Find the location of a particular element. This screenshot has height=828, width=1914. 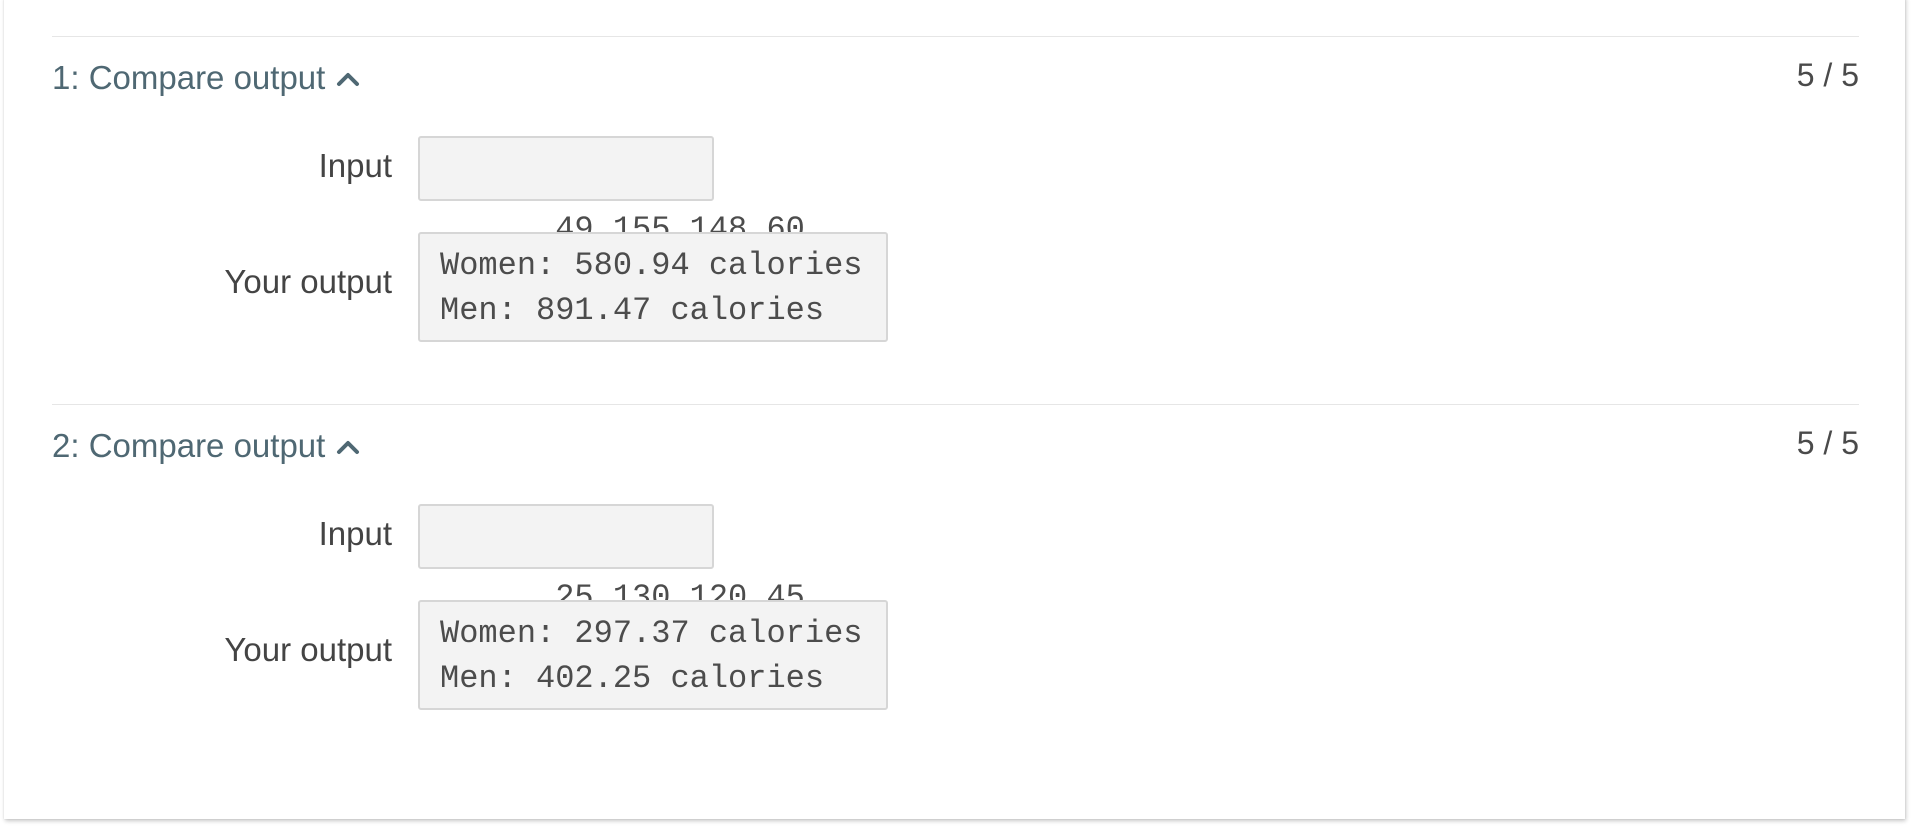

test-case-header: 1: Compare output 5 / 5 is located at coordinates (955, 77).